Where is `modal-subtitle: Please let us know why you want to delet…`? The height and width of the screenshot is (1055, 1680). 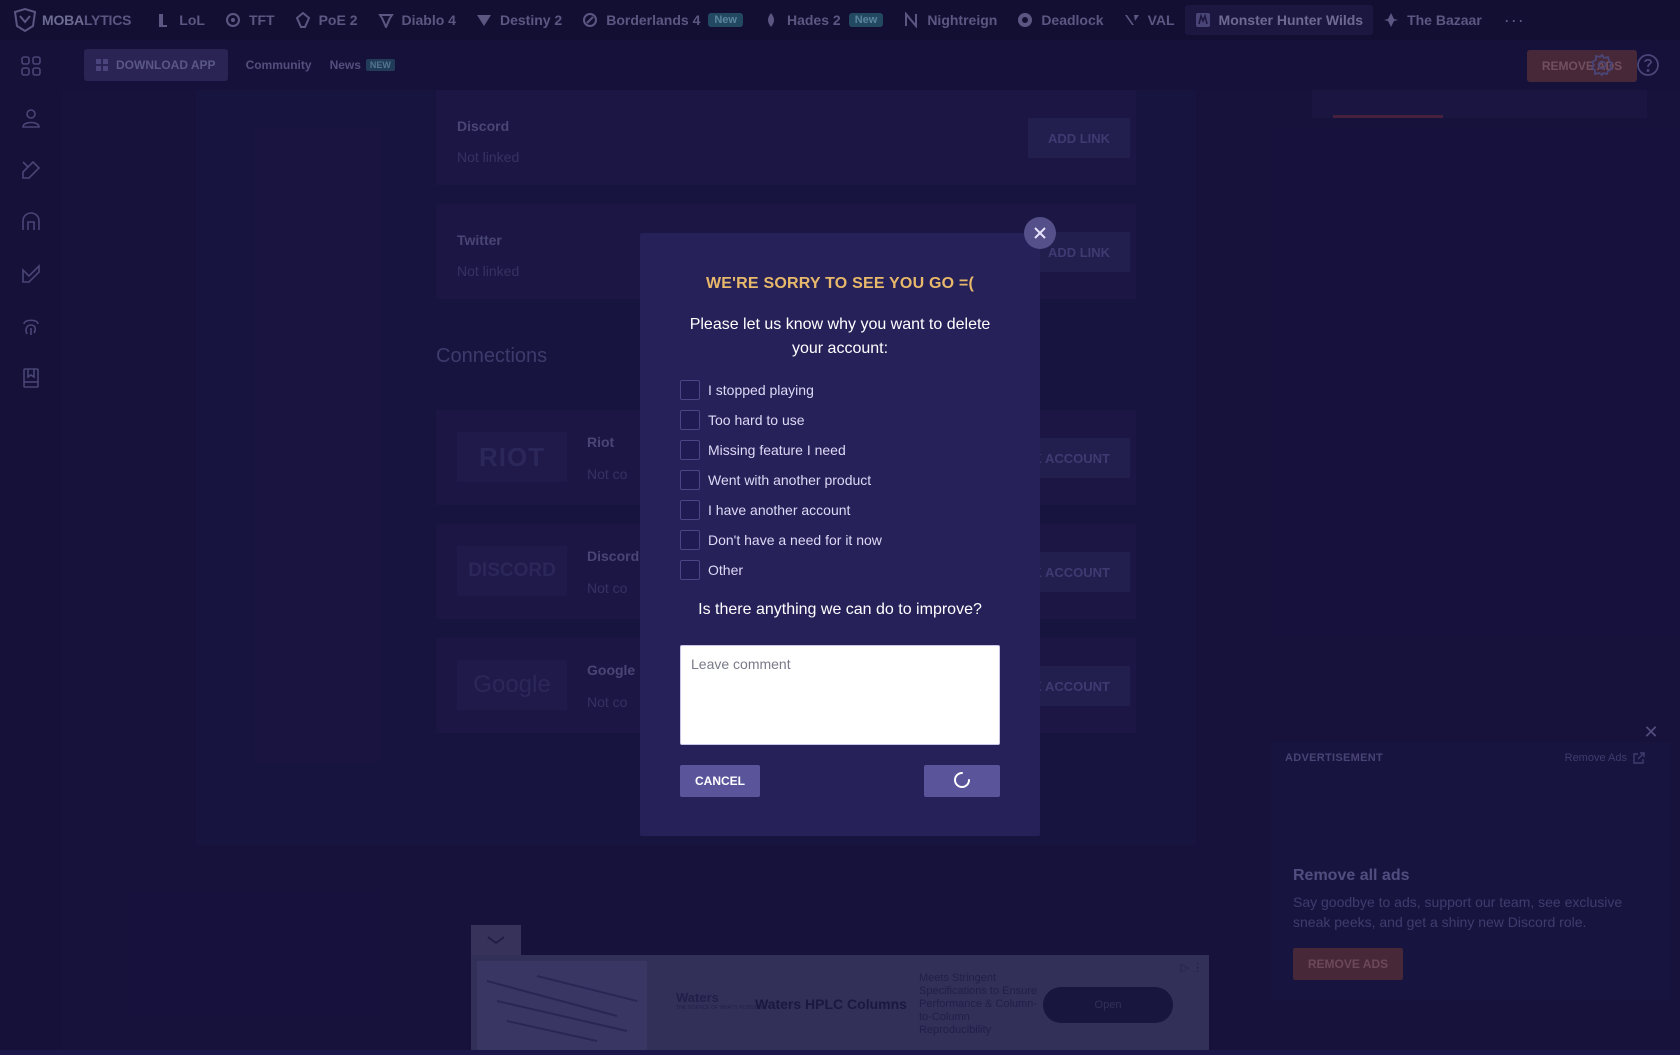 modal-subtitle: Please let us know why you want to delet… is located at coordinates (840, 336).